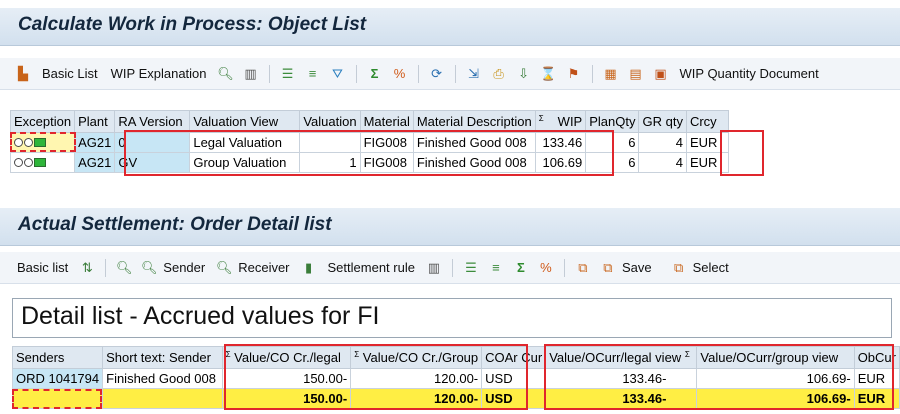 Image resolution: width=900 pixels, height=414 pixels. What do you see at coordinates (159, 73) in the screenshot?
I see `wip-explanation-button: WIP Explanation` at bounding box center [159, 73].